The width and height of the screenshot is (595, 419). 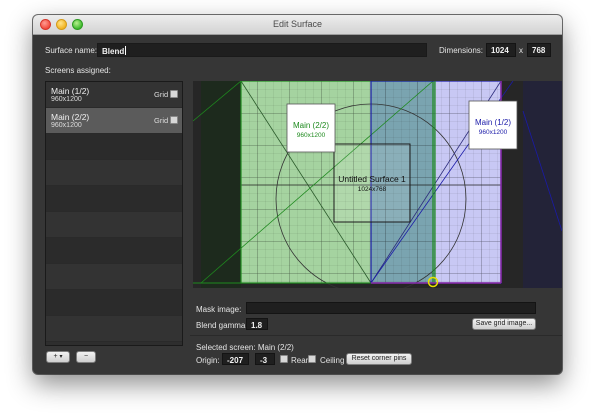 I want to click on screens-assigned-label: Screens assigned:, so click(x=78, y=70).